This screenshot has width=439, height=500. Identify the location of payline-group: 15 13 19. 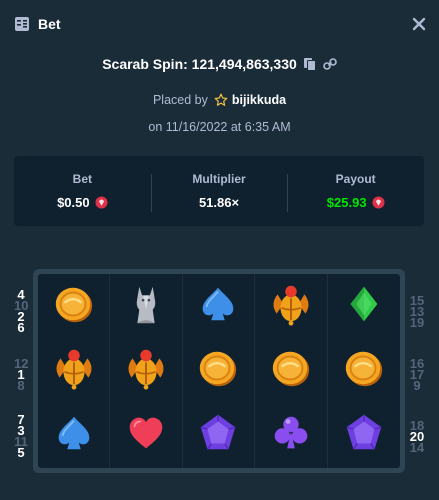
(417, 312).